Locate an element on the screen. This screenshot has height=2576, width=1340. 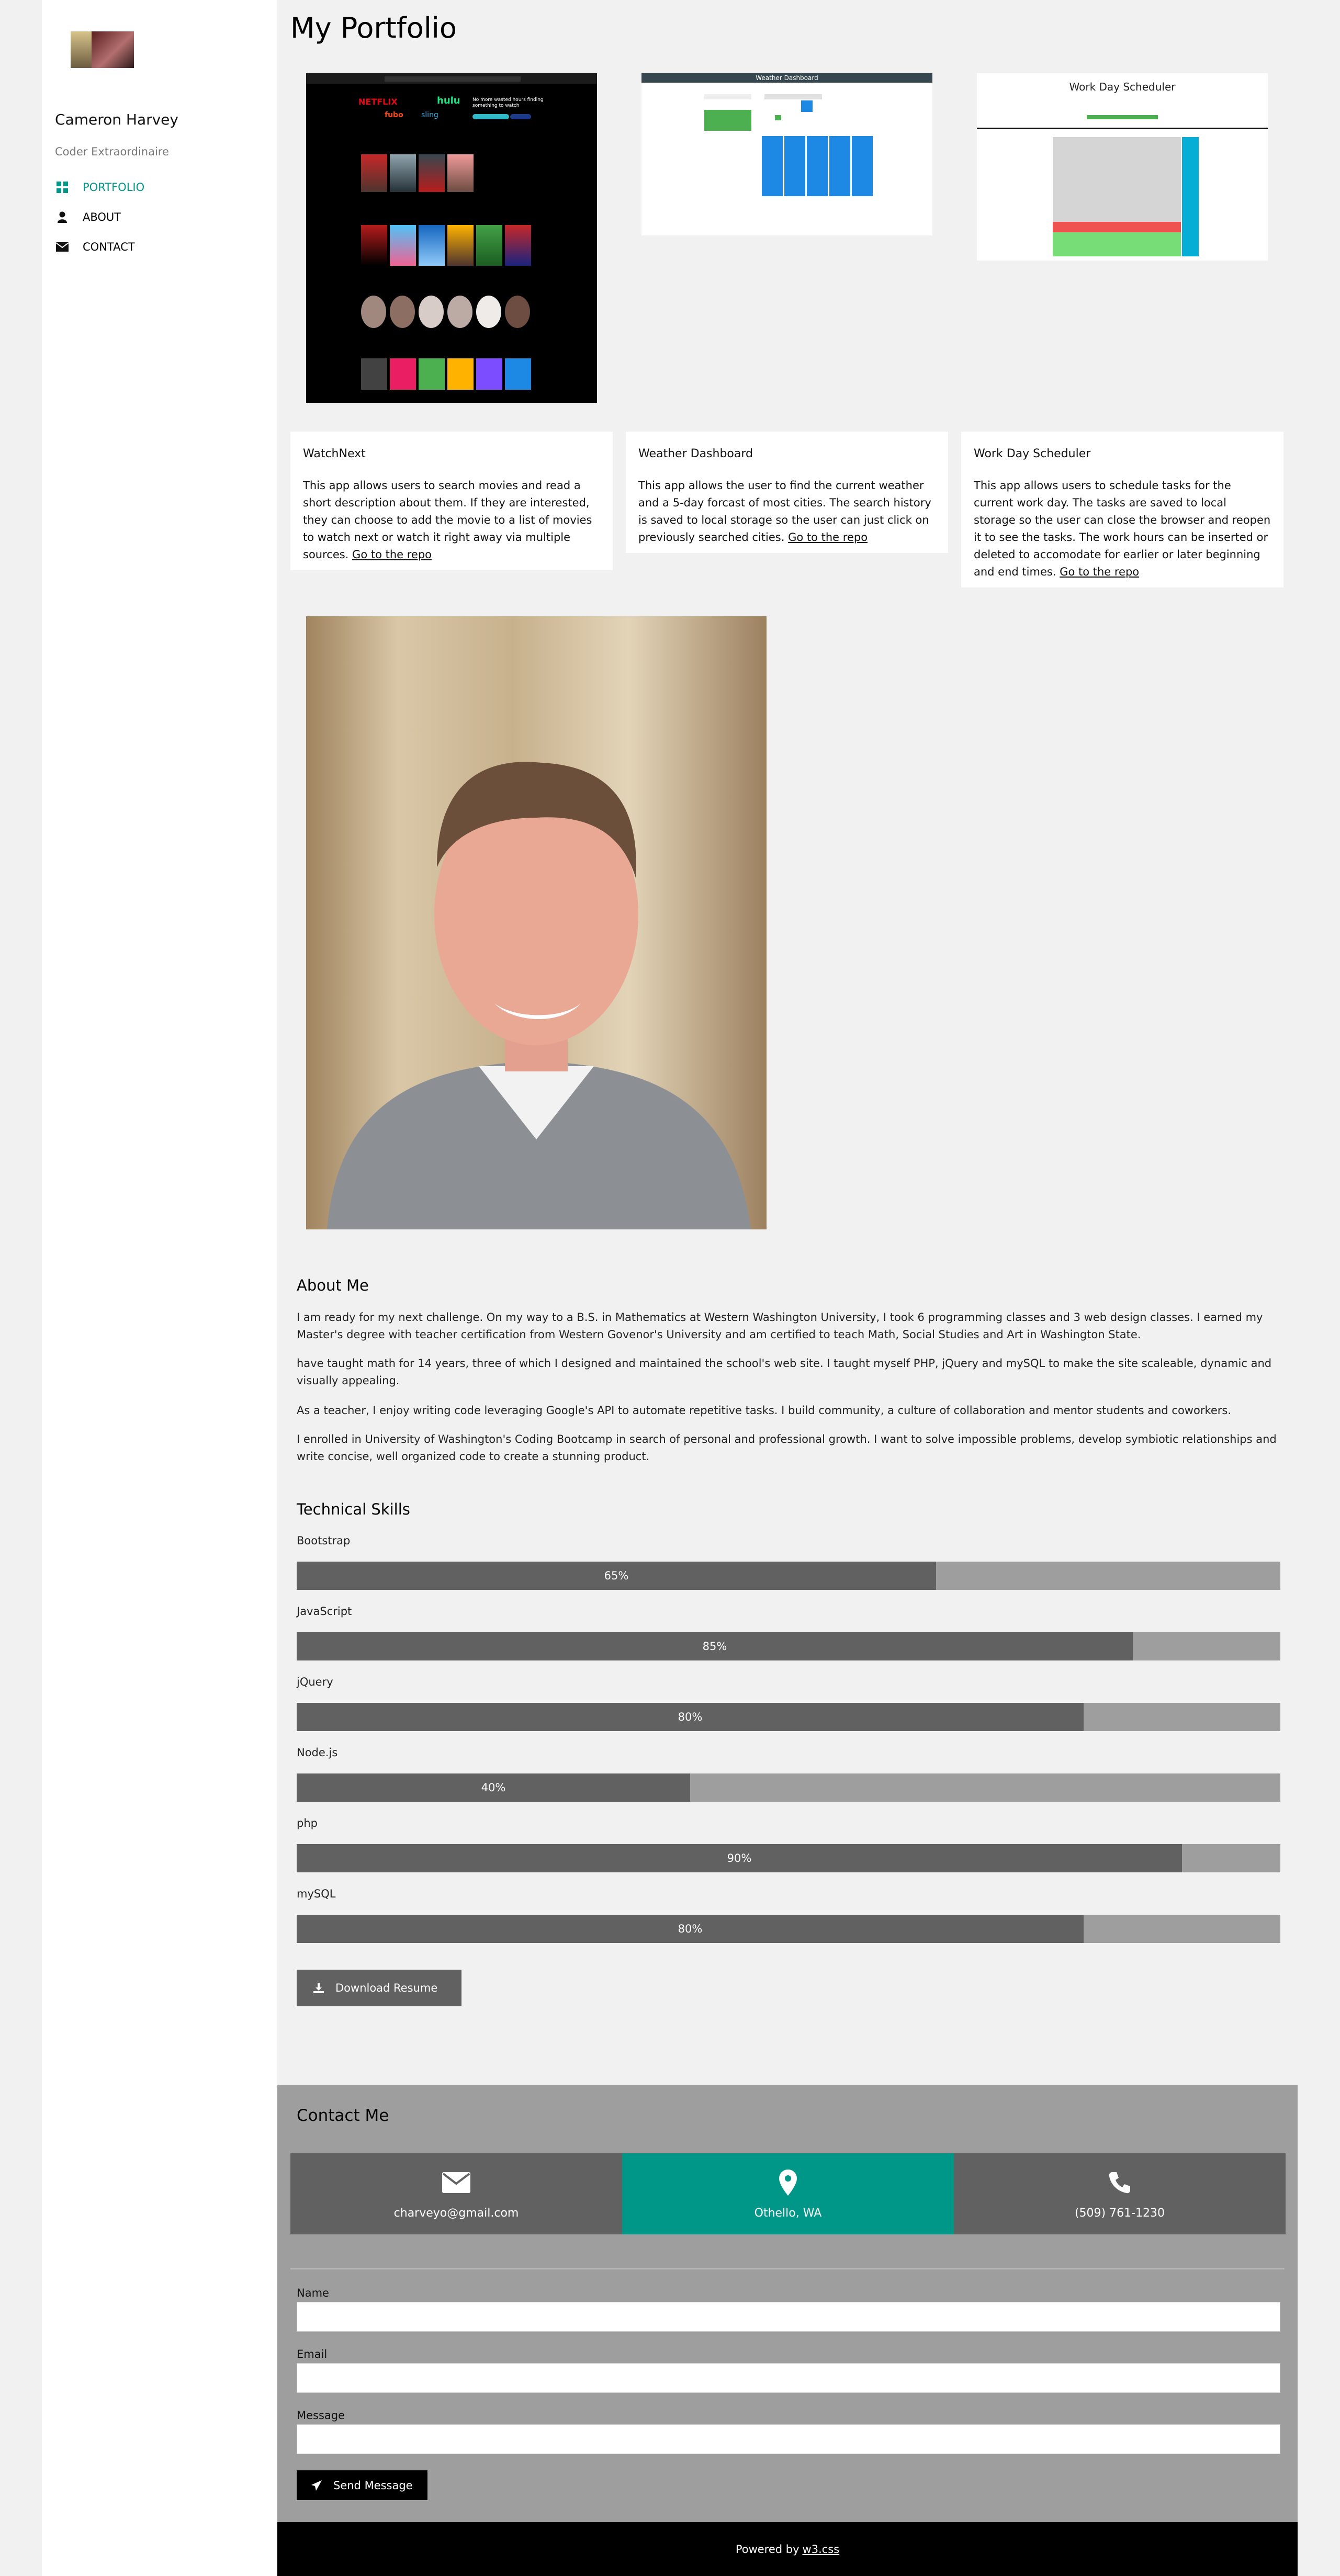
project-title: WatchNext is located at coordinates (334, 454).